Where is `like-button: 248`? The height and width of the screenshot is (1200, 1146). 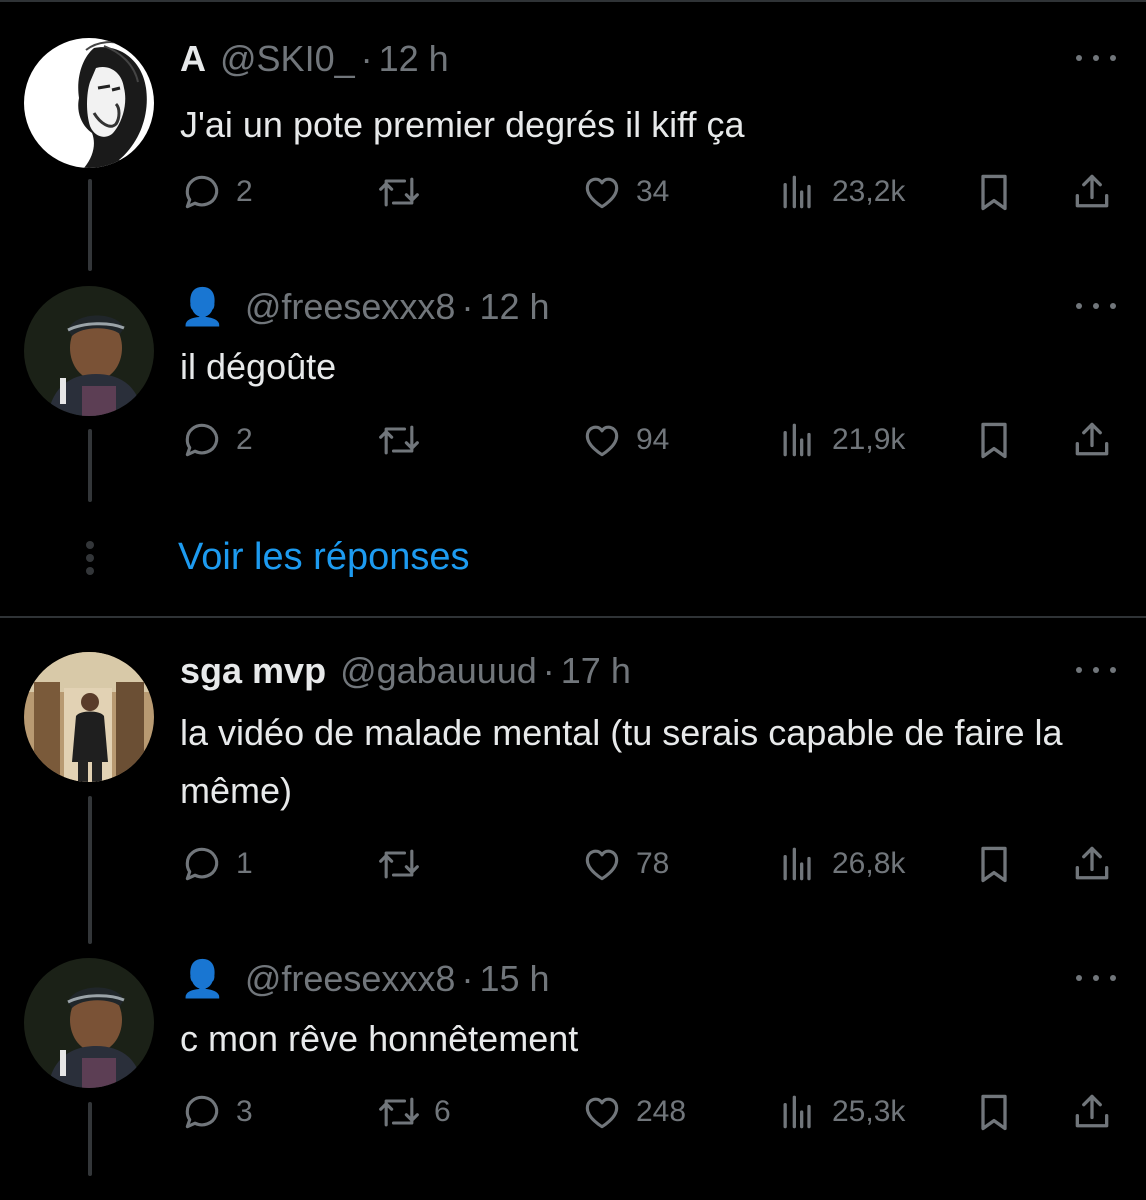 like-button: 248 is located at coordinates (633, 1112).